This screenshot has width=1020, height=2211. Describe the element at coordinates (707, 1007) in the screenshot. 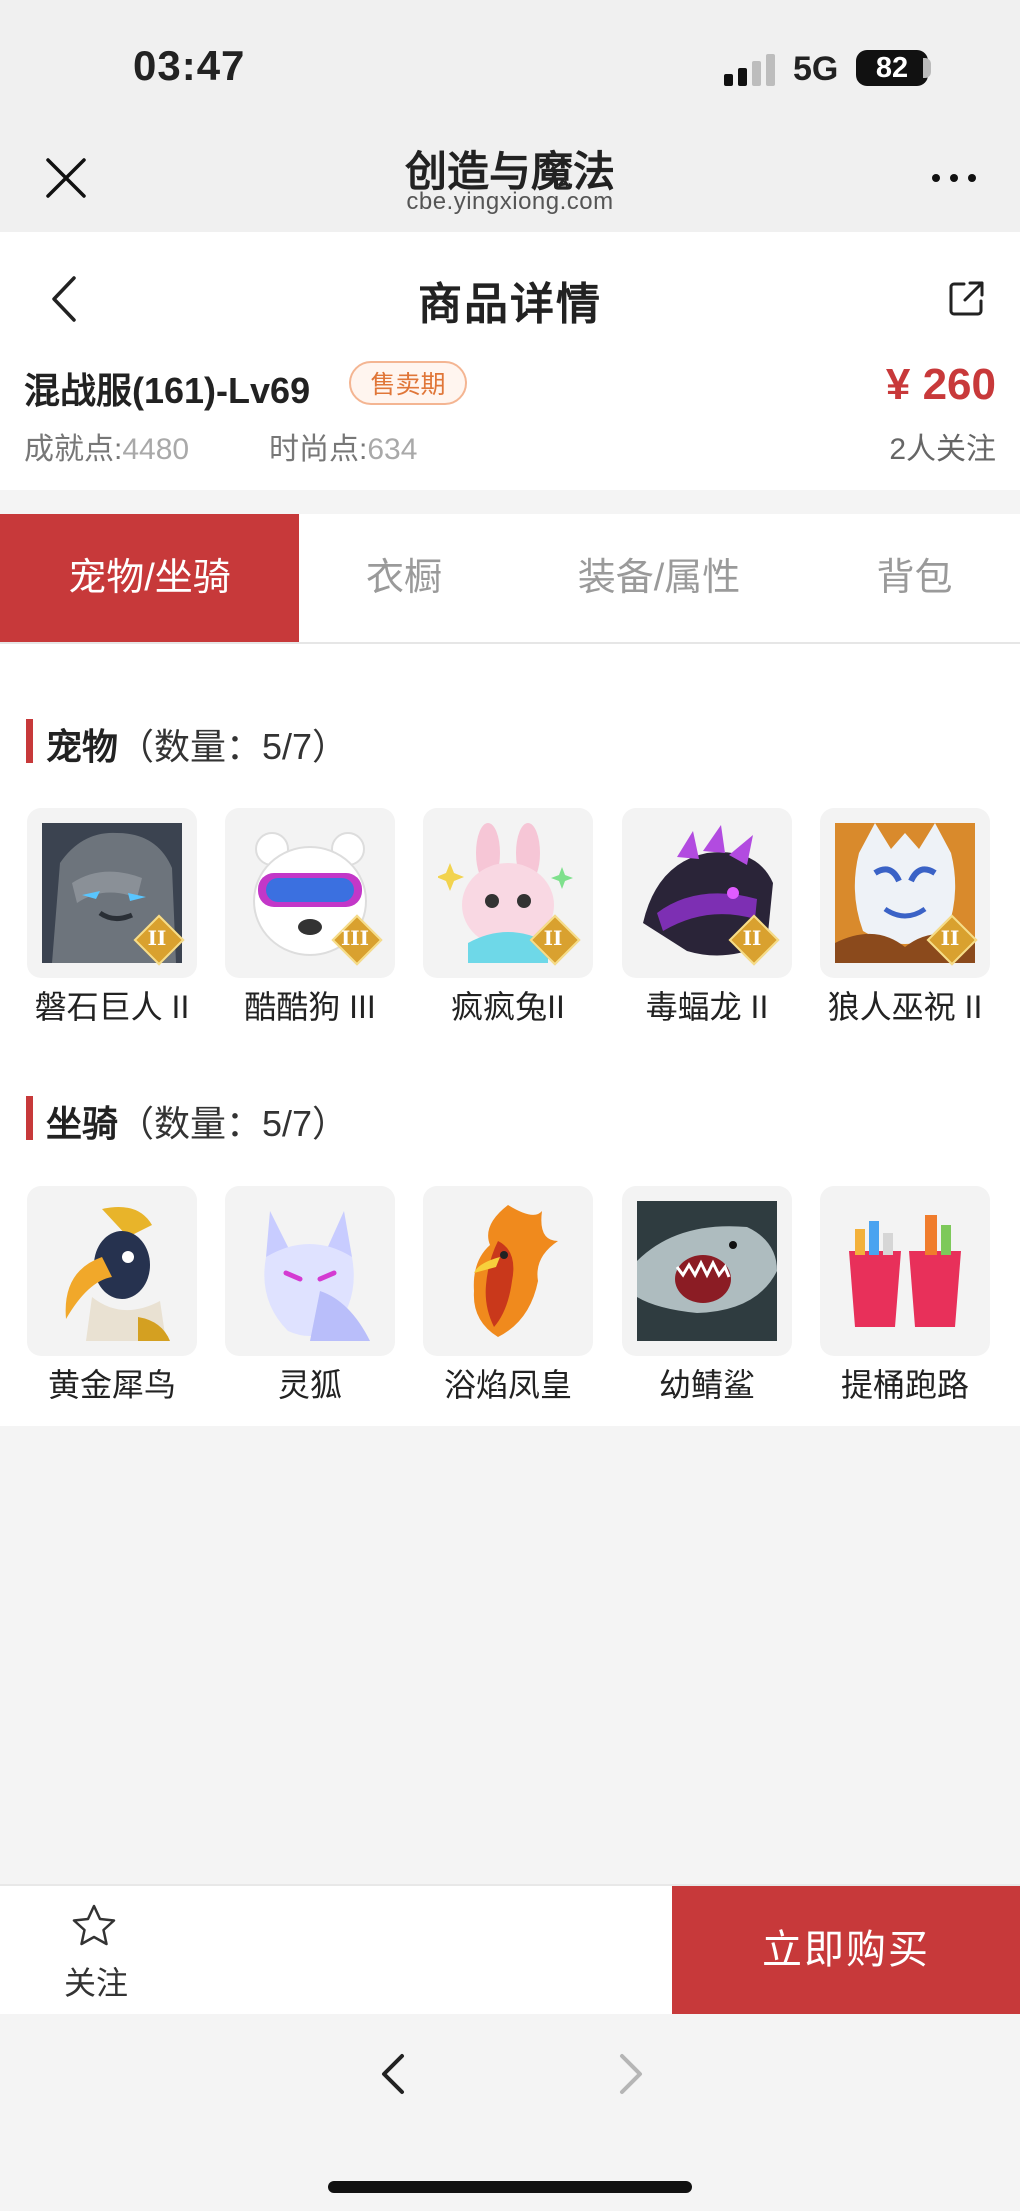

I see `pet-name: 毒蝠龙 II` at that location.